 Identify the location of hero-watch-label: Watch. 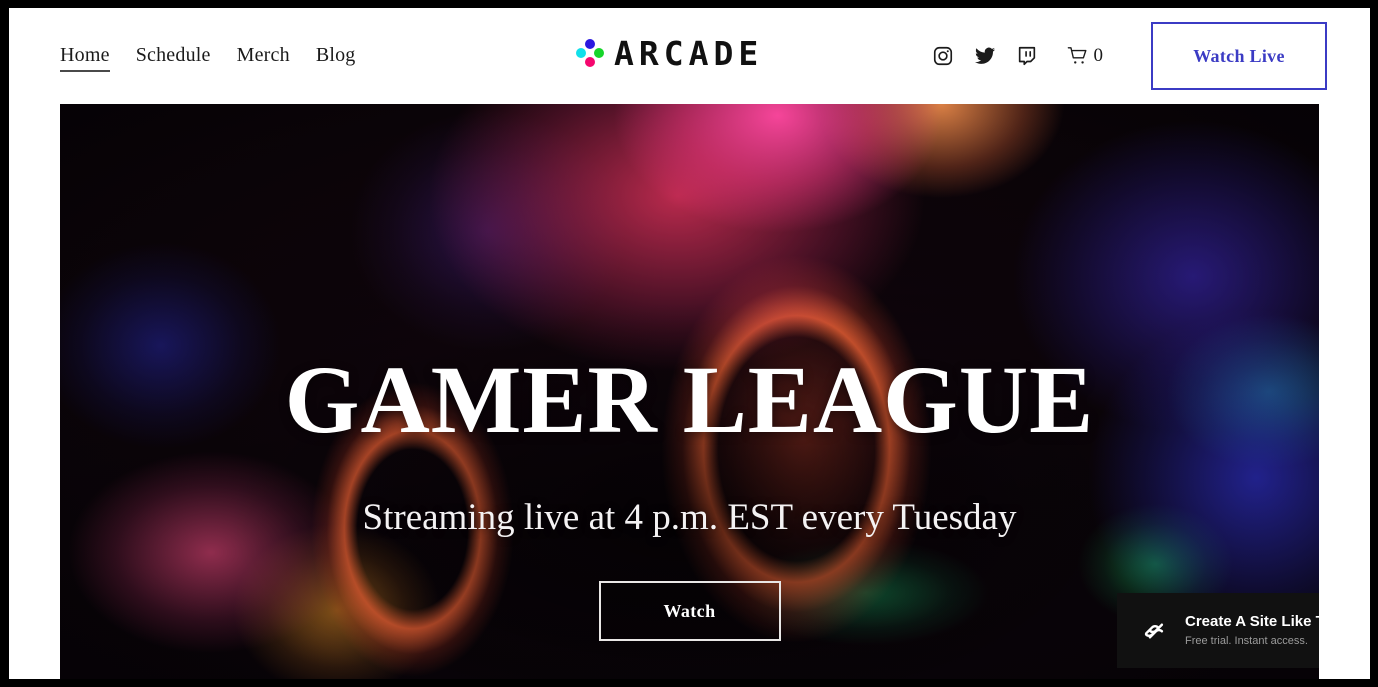
(689, 610).